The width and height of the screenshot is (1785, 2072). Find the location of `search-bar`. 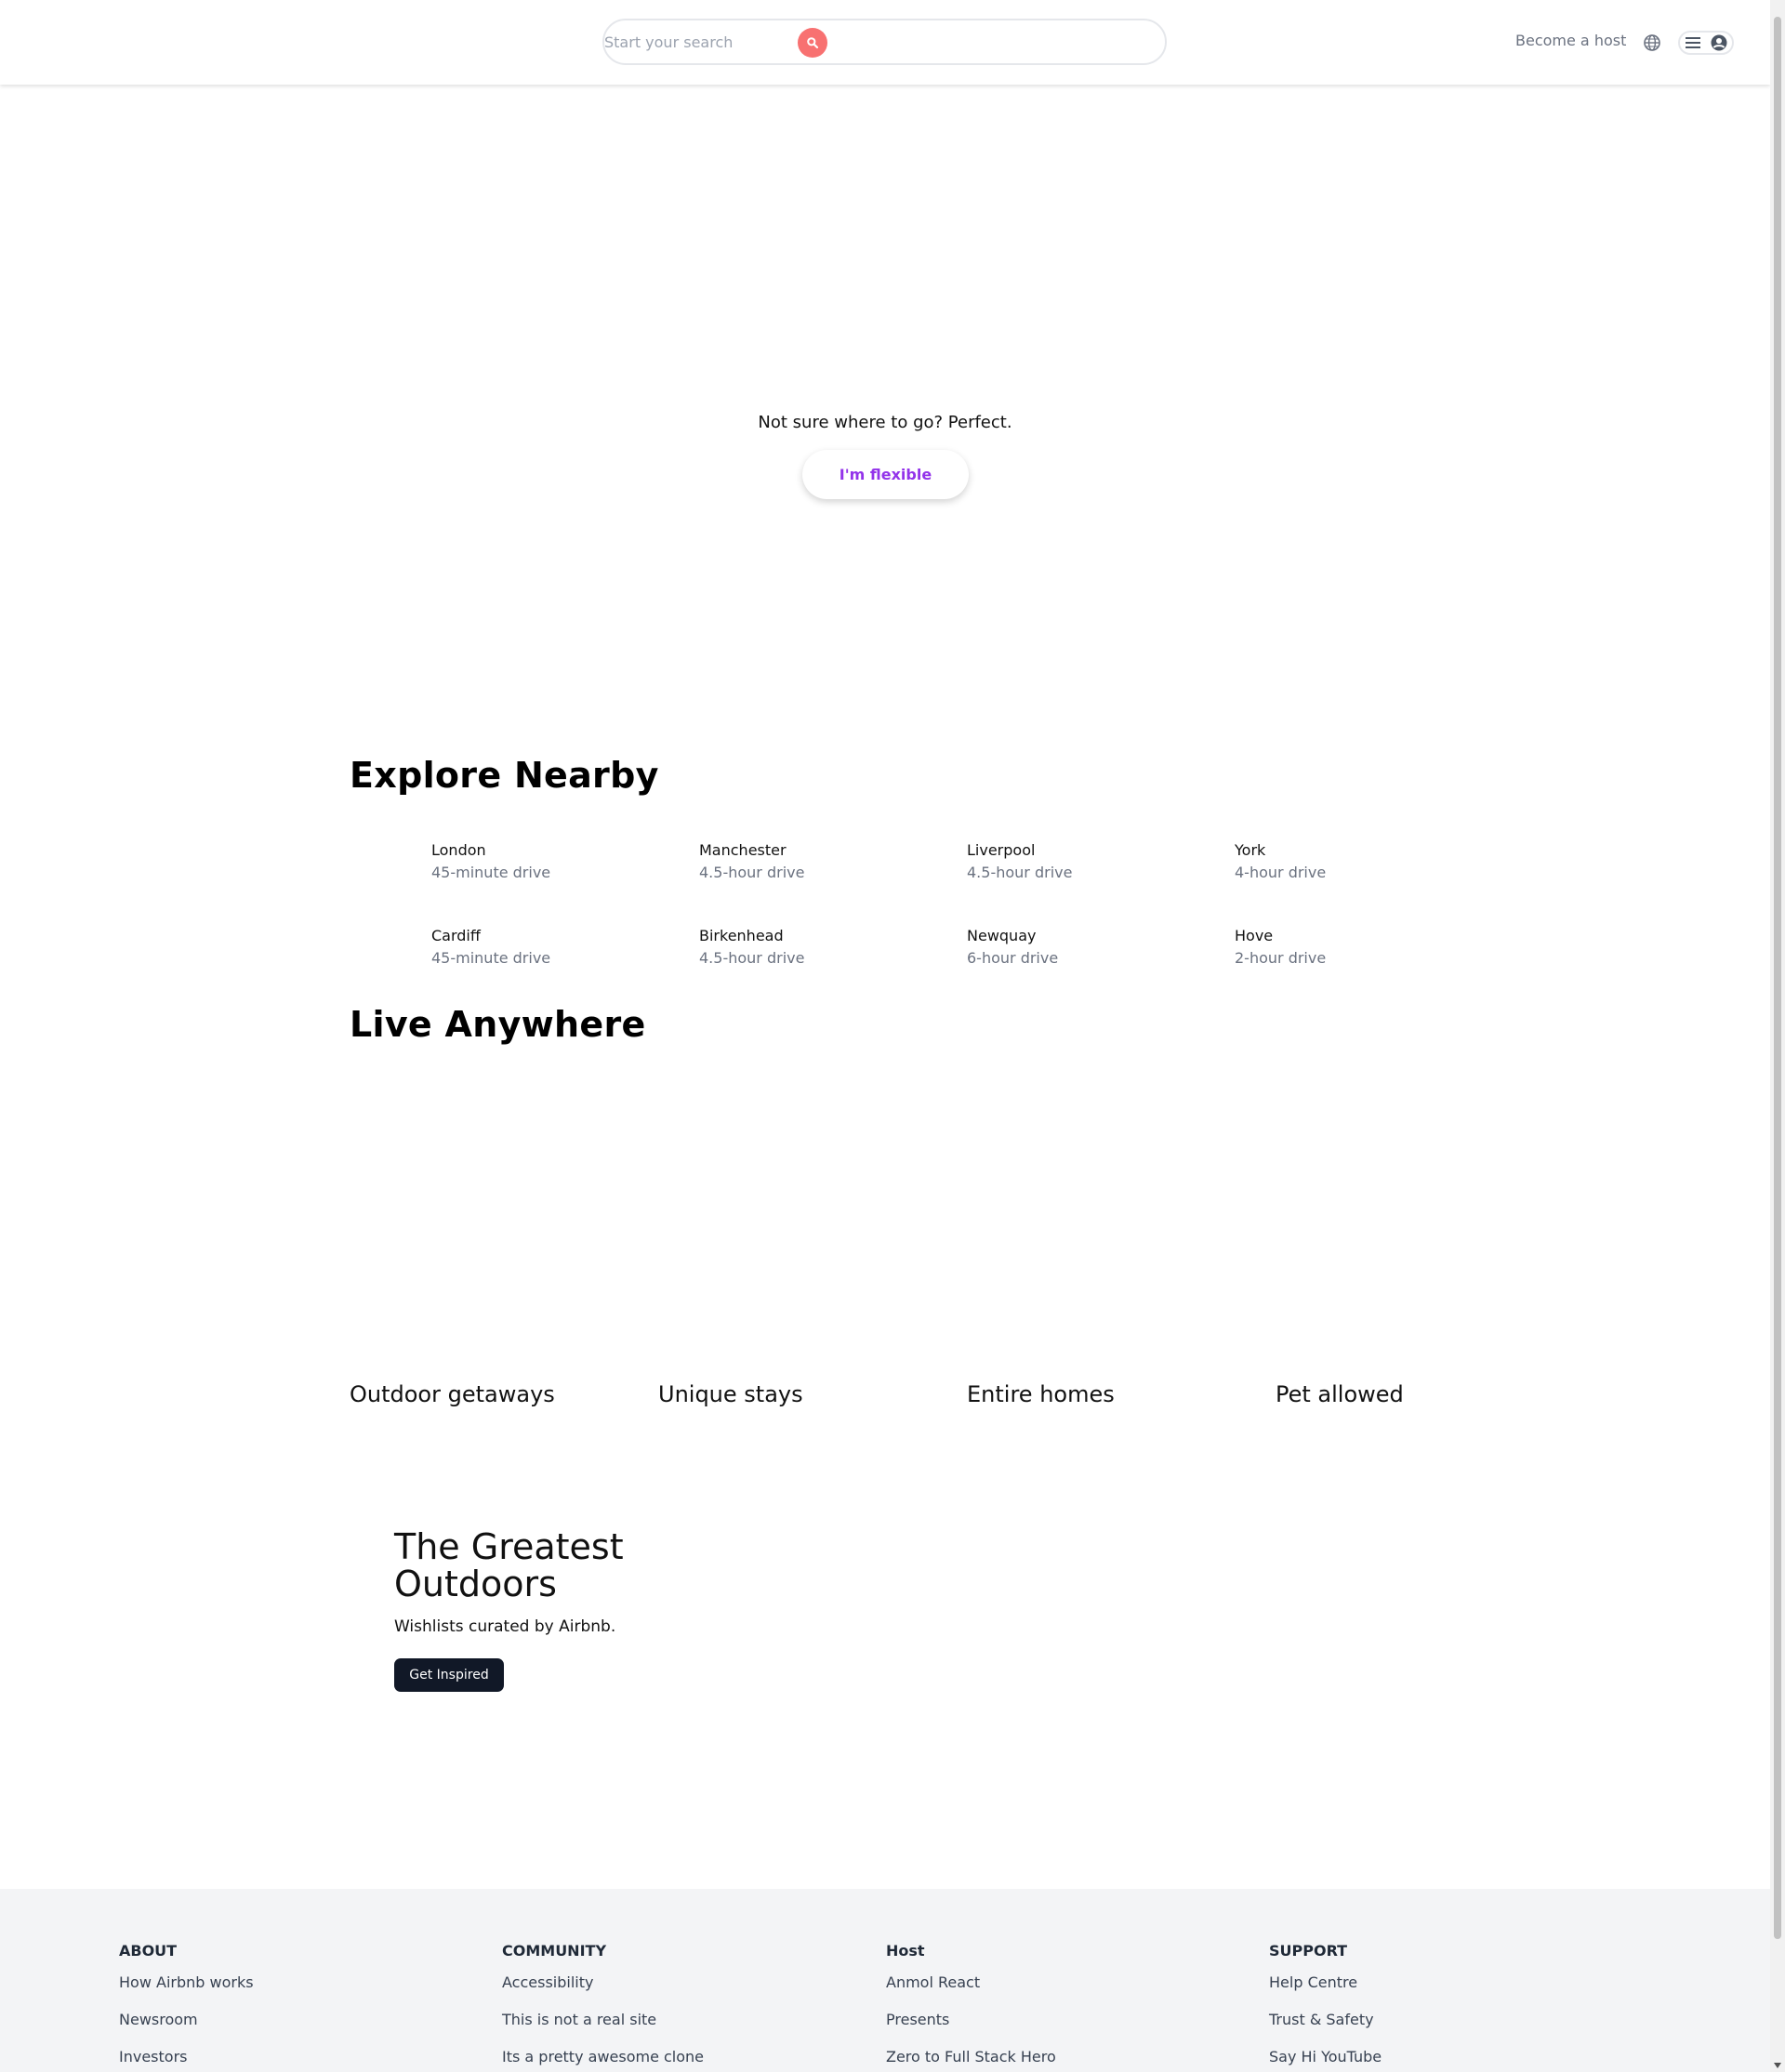

search-bar is located at coordinates (884, 42).